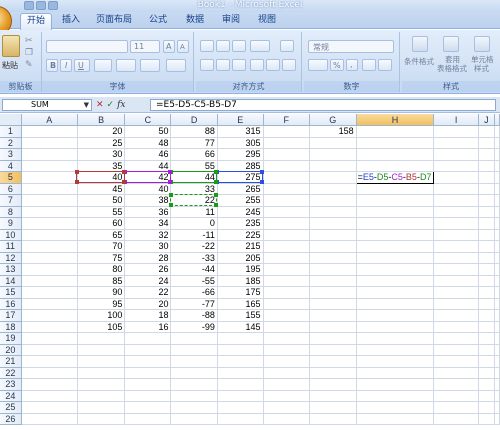 The image size is (500, 430). Describe the element at coordinates (47, 105) in the screenshot. I see `name-box: SUM ▼` at that location.